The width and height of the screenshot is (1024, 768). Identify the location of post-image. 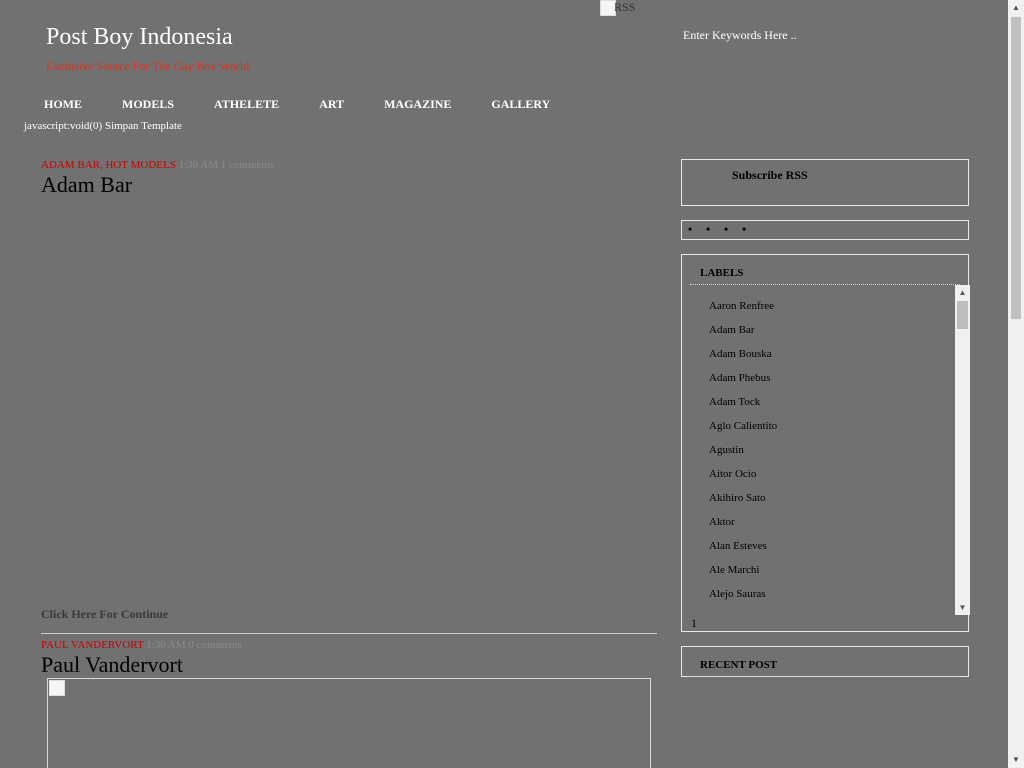
(349, 723).